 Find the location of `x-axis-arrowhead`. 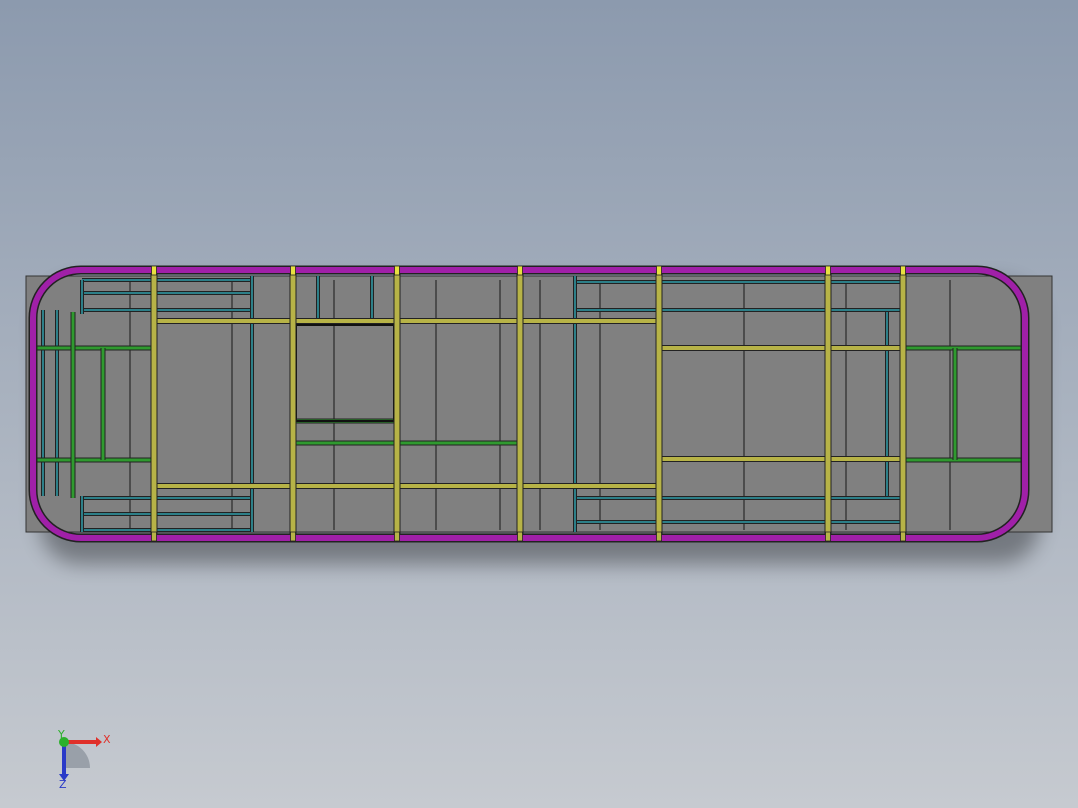

x-axis-arrowhead is located at coordinates (99, 742).